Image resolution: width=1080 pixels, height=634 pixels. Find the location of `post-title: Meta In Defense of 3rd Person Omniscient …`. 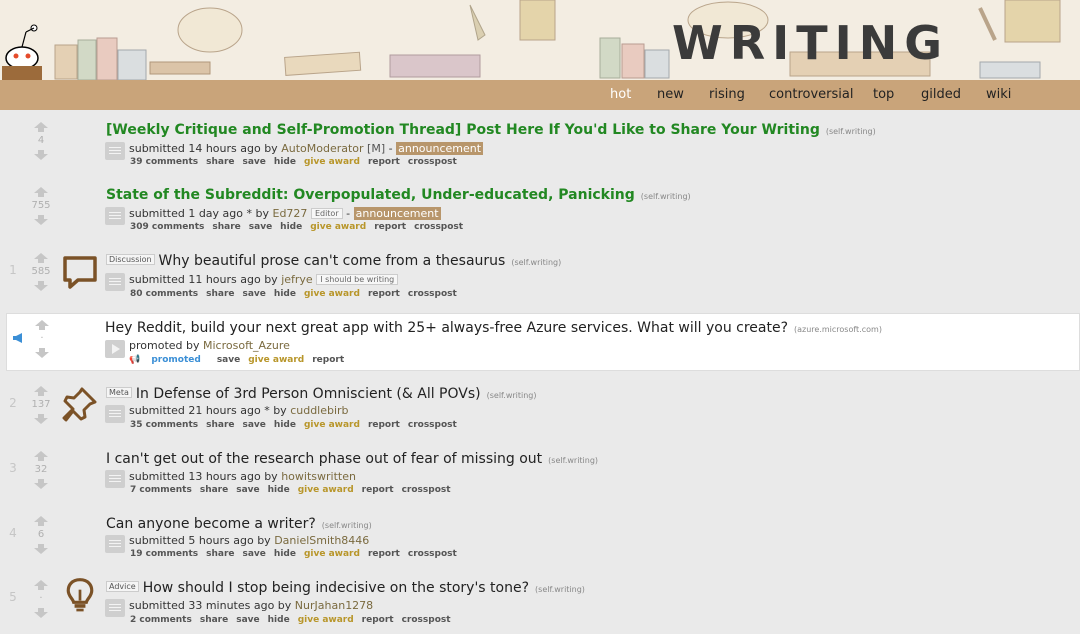

post-title: Meta In Defense of 3rd Person Omniscient … is located at coordinates (321, 394).